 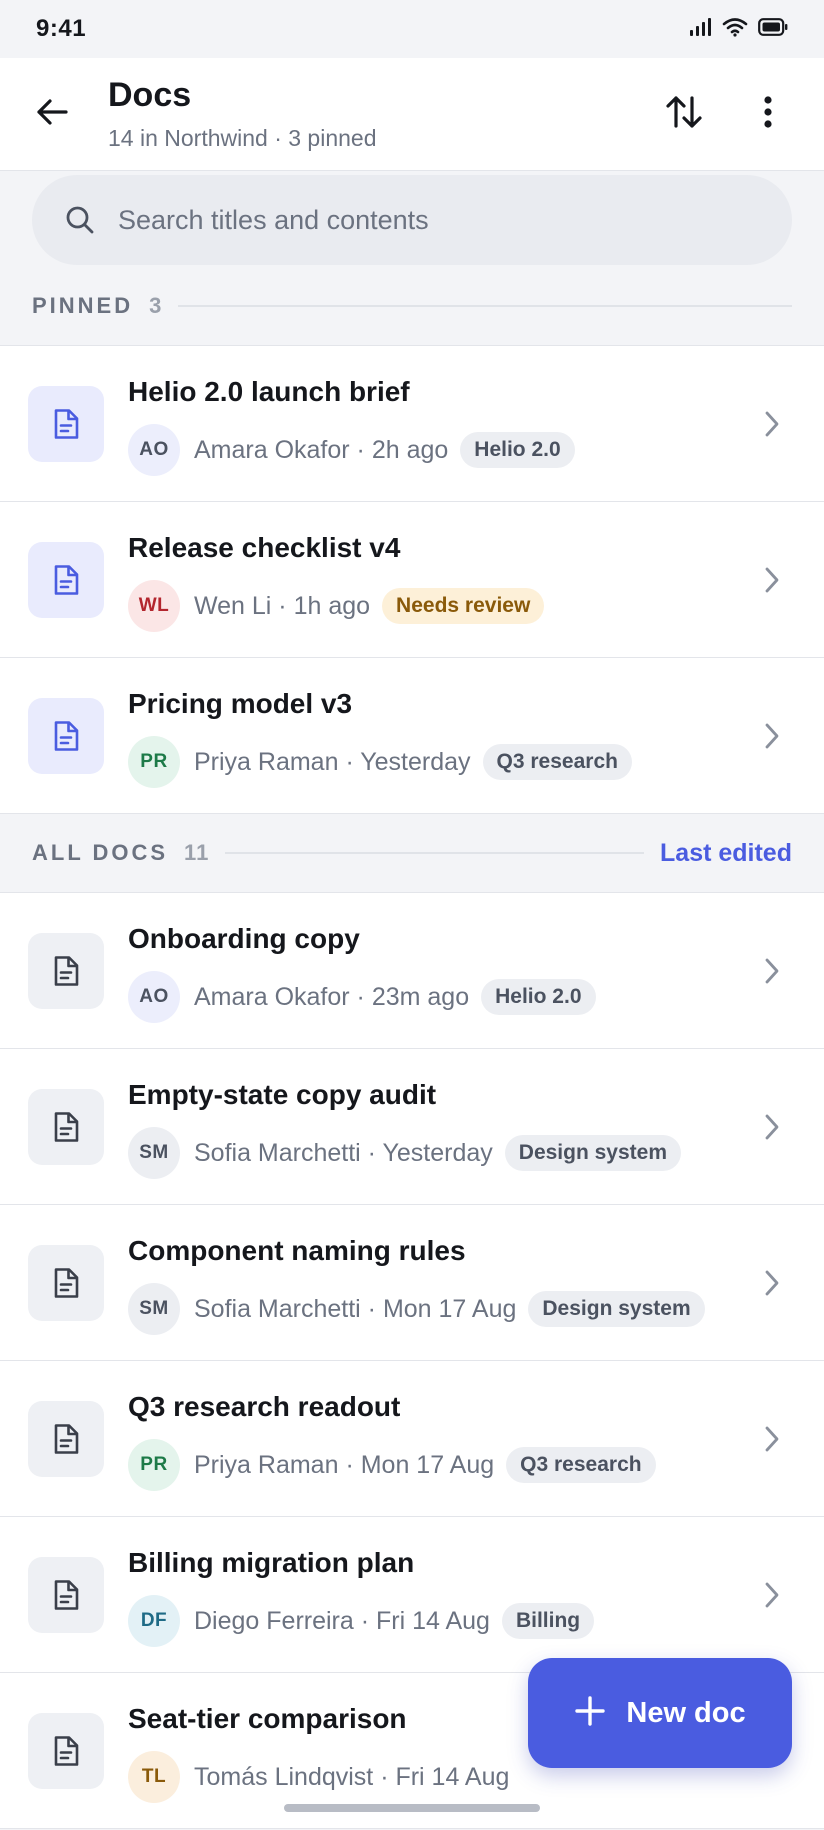 What do you see at coordinates (773, 29) in the screenshot?
I see `battery-icon` at bounding box center [773, 29].